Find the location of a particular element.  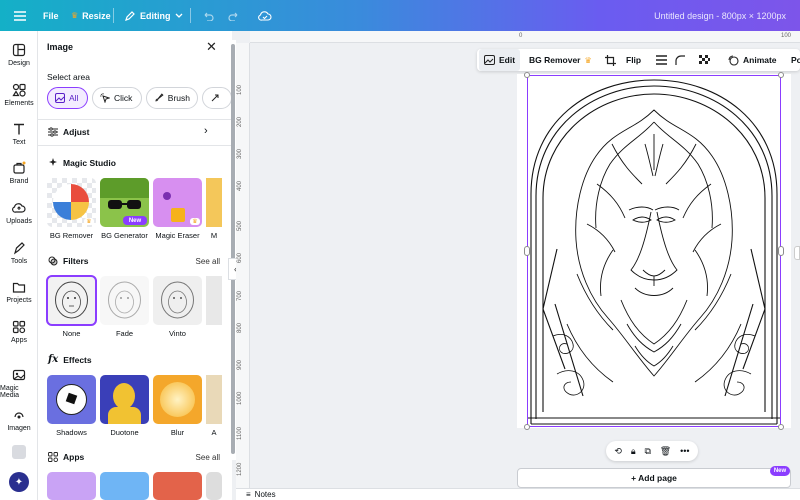

crown-icon: ♛ is located at coordinates (195, 221).